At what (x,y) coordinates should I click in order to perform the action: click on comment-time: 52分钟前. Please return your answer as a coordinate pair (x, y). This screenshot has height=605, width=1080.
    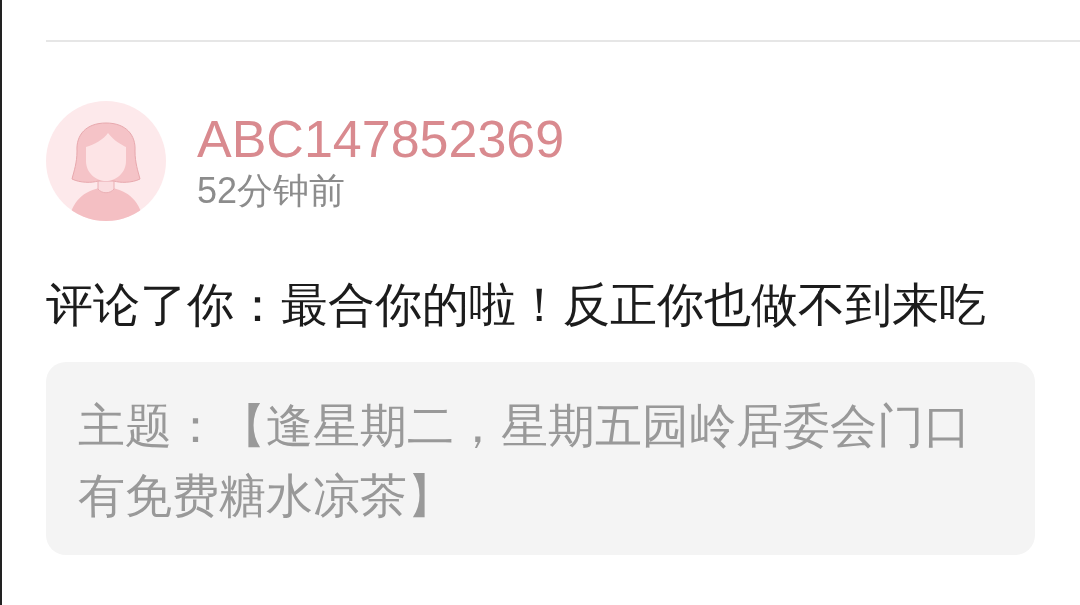
    Looking at the image, I should click on (272, 190).